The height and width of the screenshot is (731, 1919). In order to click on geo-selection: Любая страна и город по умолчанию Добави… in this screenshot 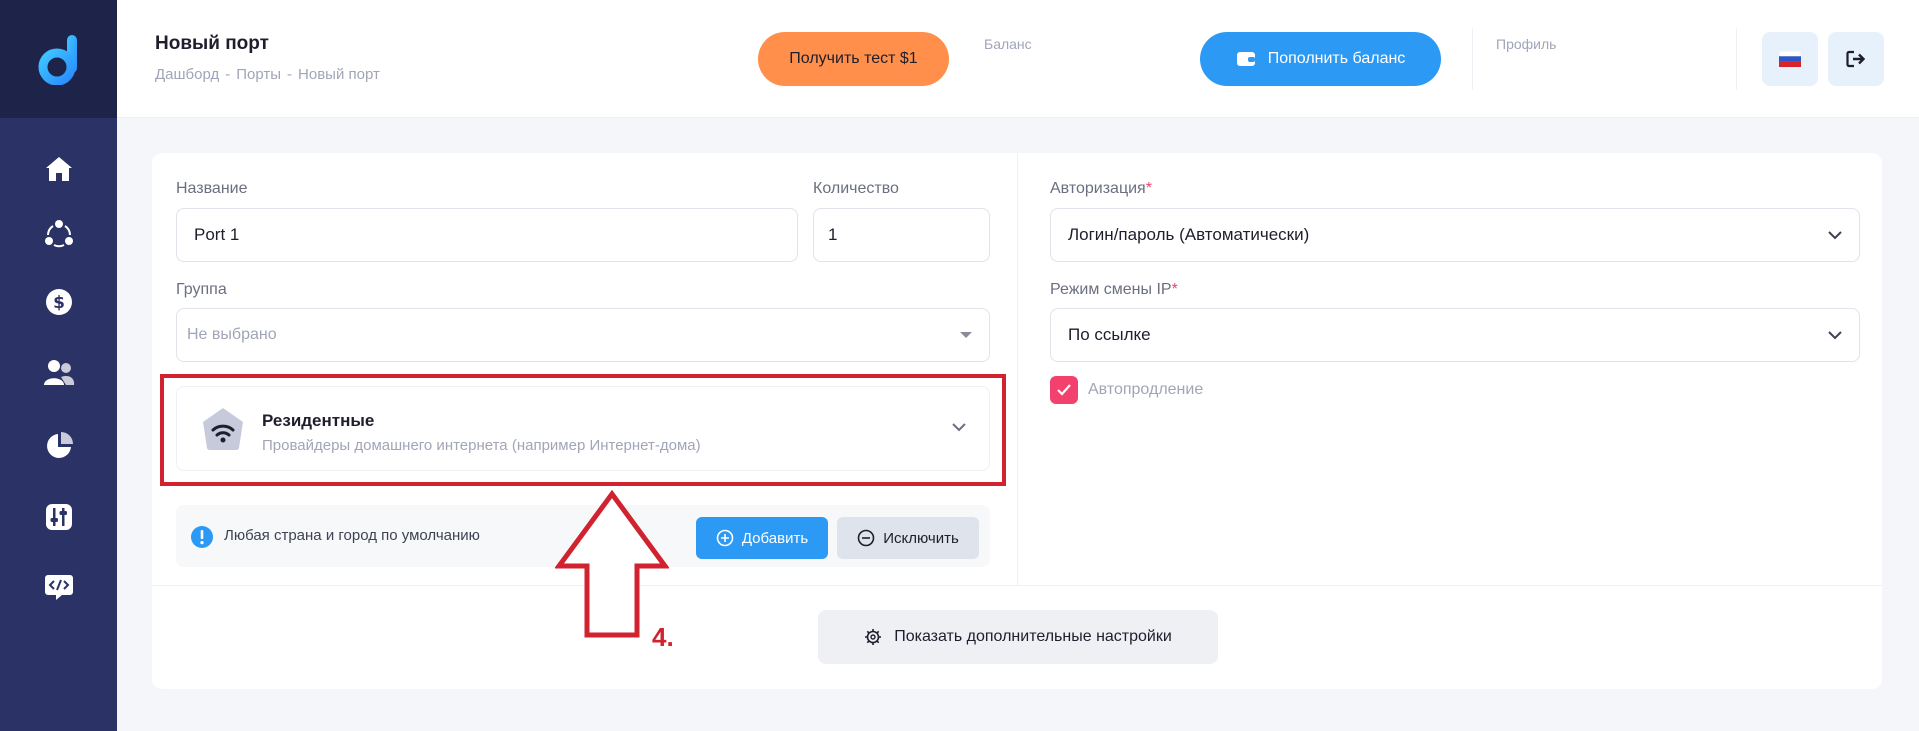, I will do `click(583, 536)`.